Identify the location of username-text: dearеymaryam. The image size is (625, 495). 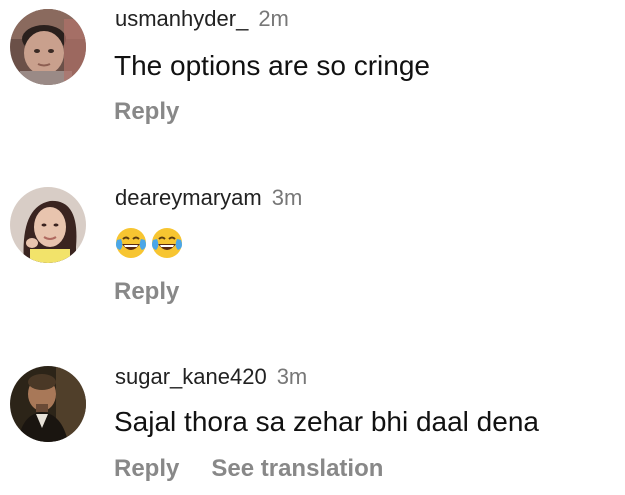
(188, 197).